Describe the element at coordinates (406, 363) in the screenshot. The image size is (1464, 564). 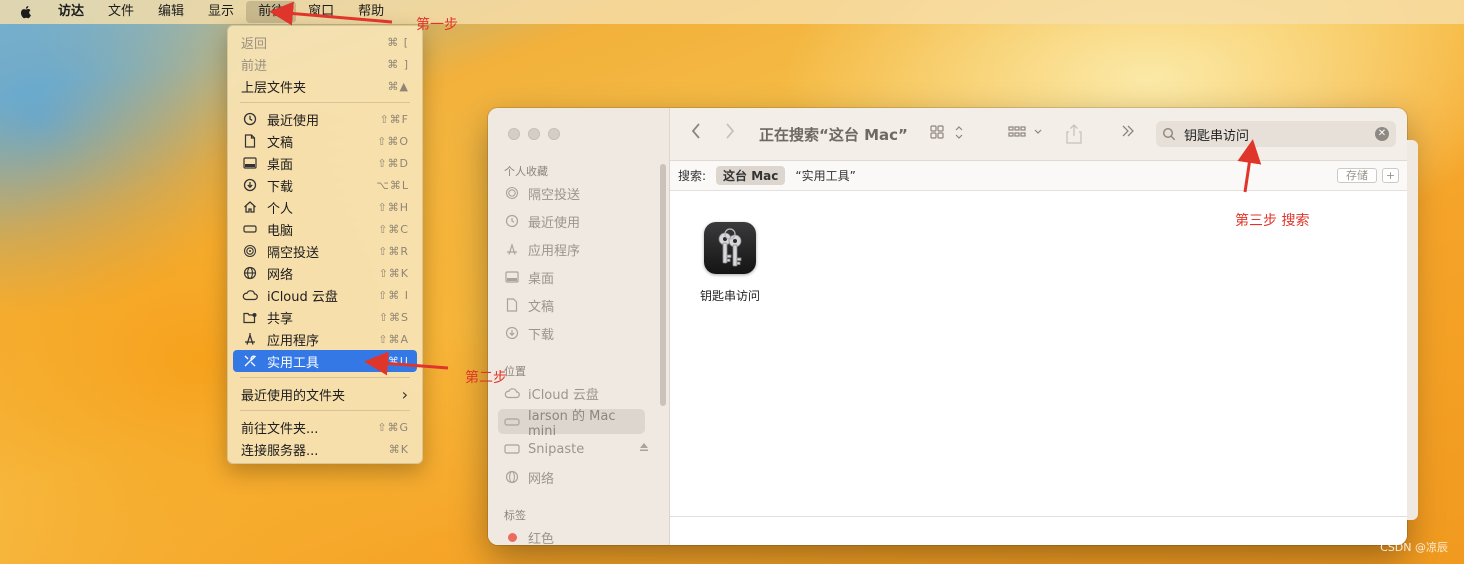
I see `step2-arrow` at that location.